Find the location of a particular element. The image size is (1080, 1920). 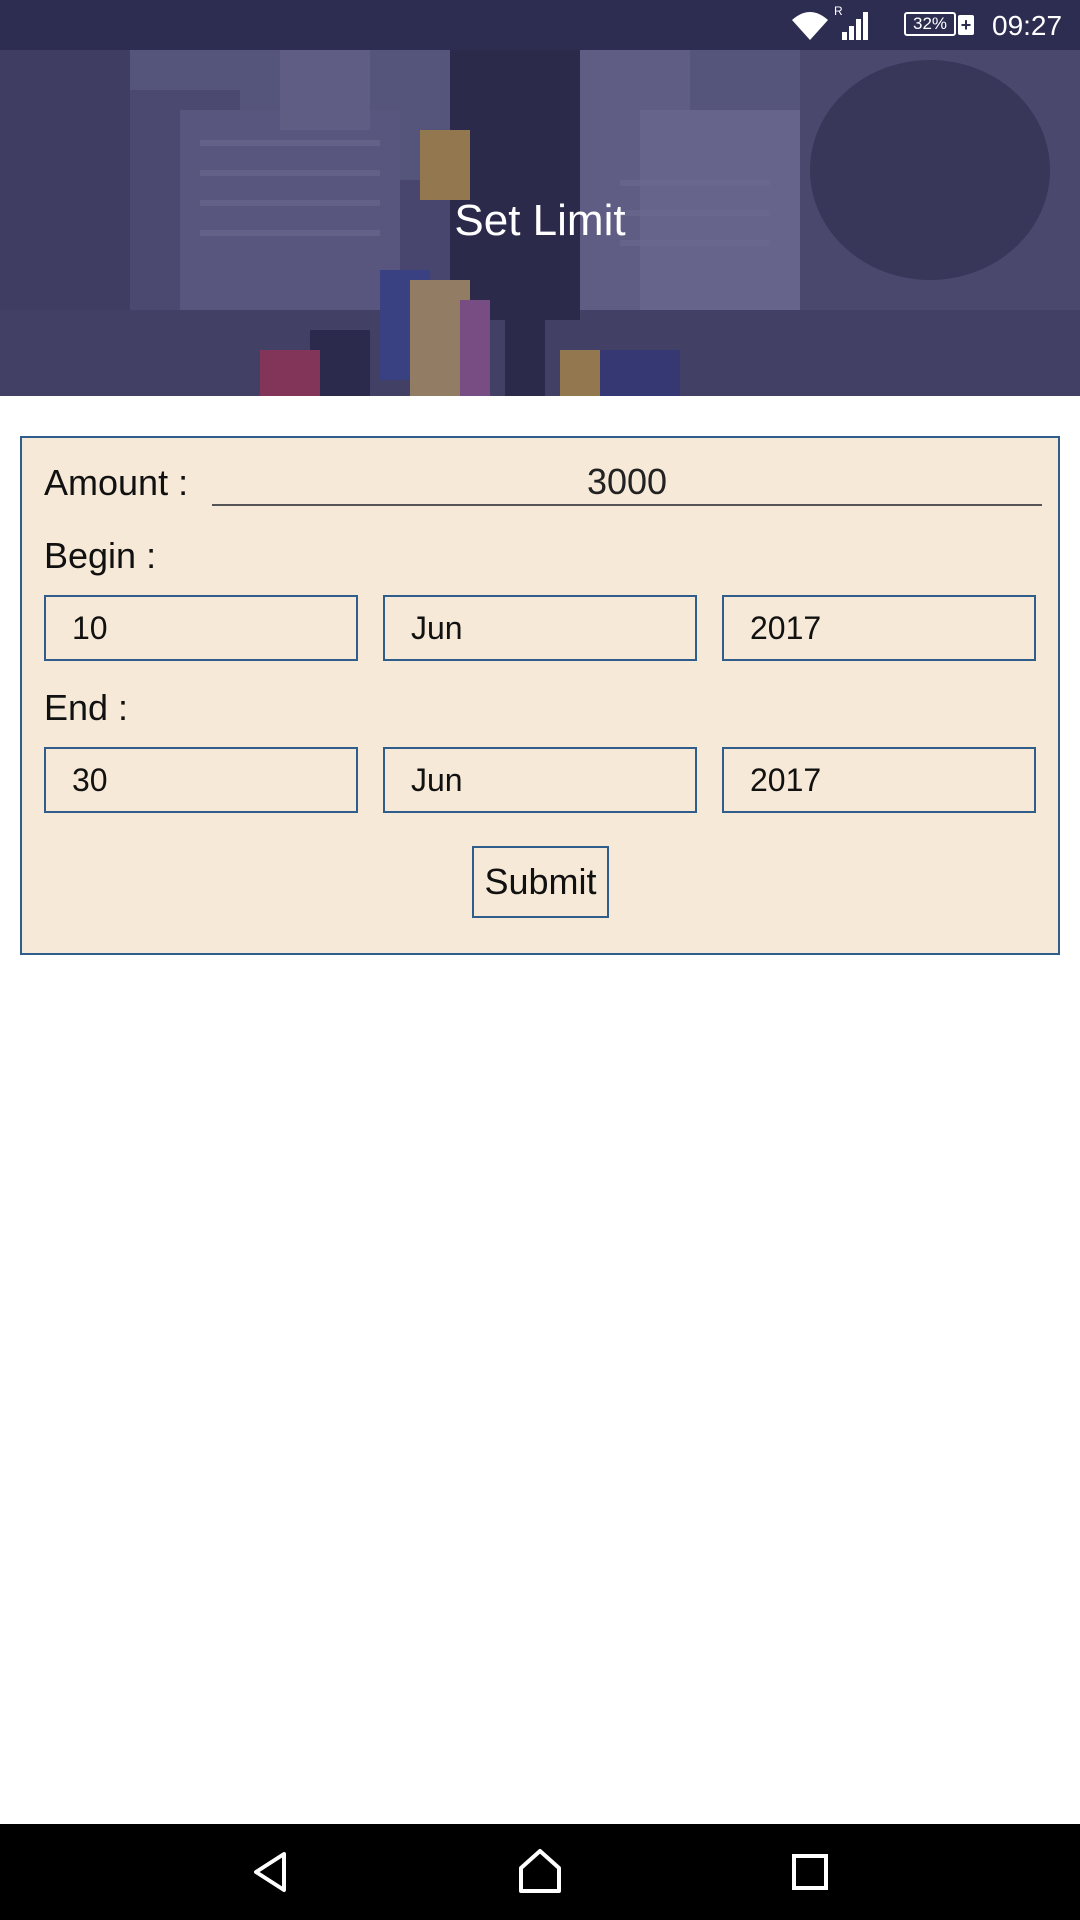

home-icon is located at coordinates (540, 1871).